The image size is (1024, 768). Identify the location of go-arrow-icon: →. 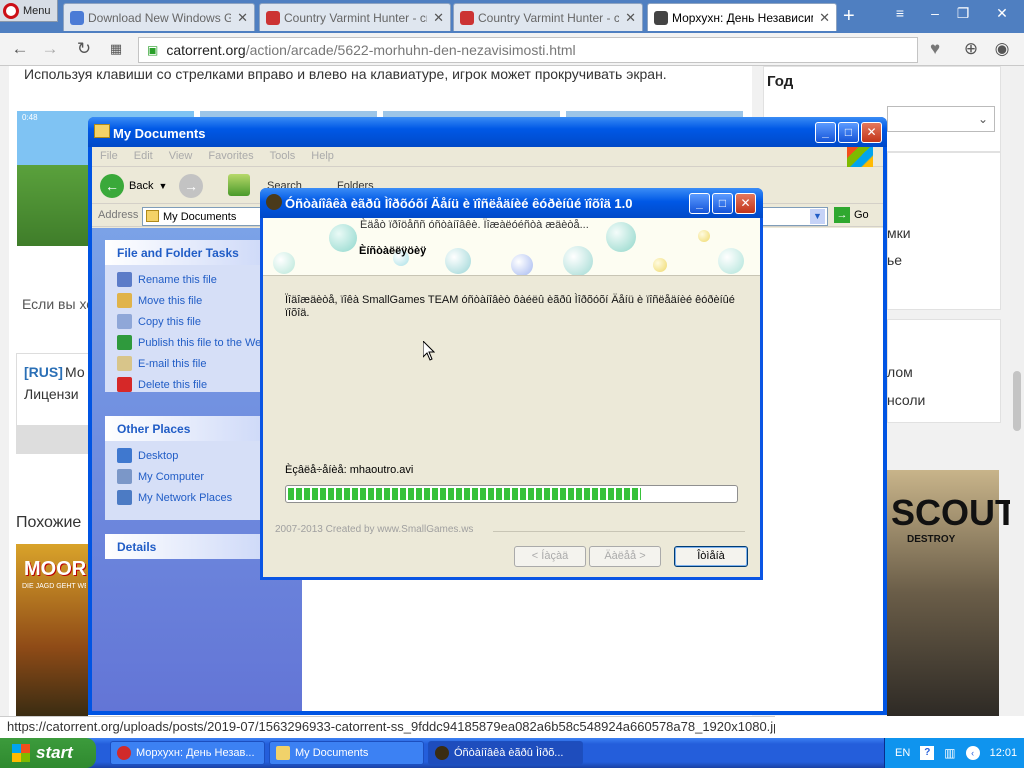
(842, 215).